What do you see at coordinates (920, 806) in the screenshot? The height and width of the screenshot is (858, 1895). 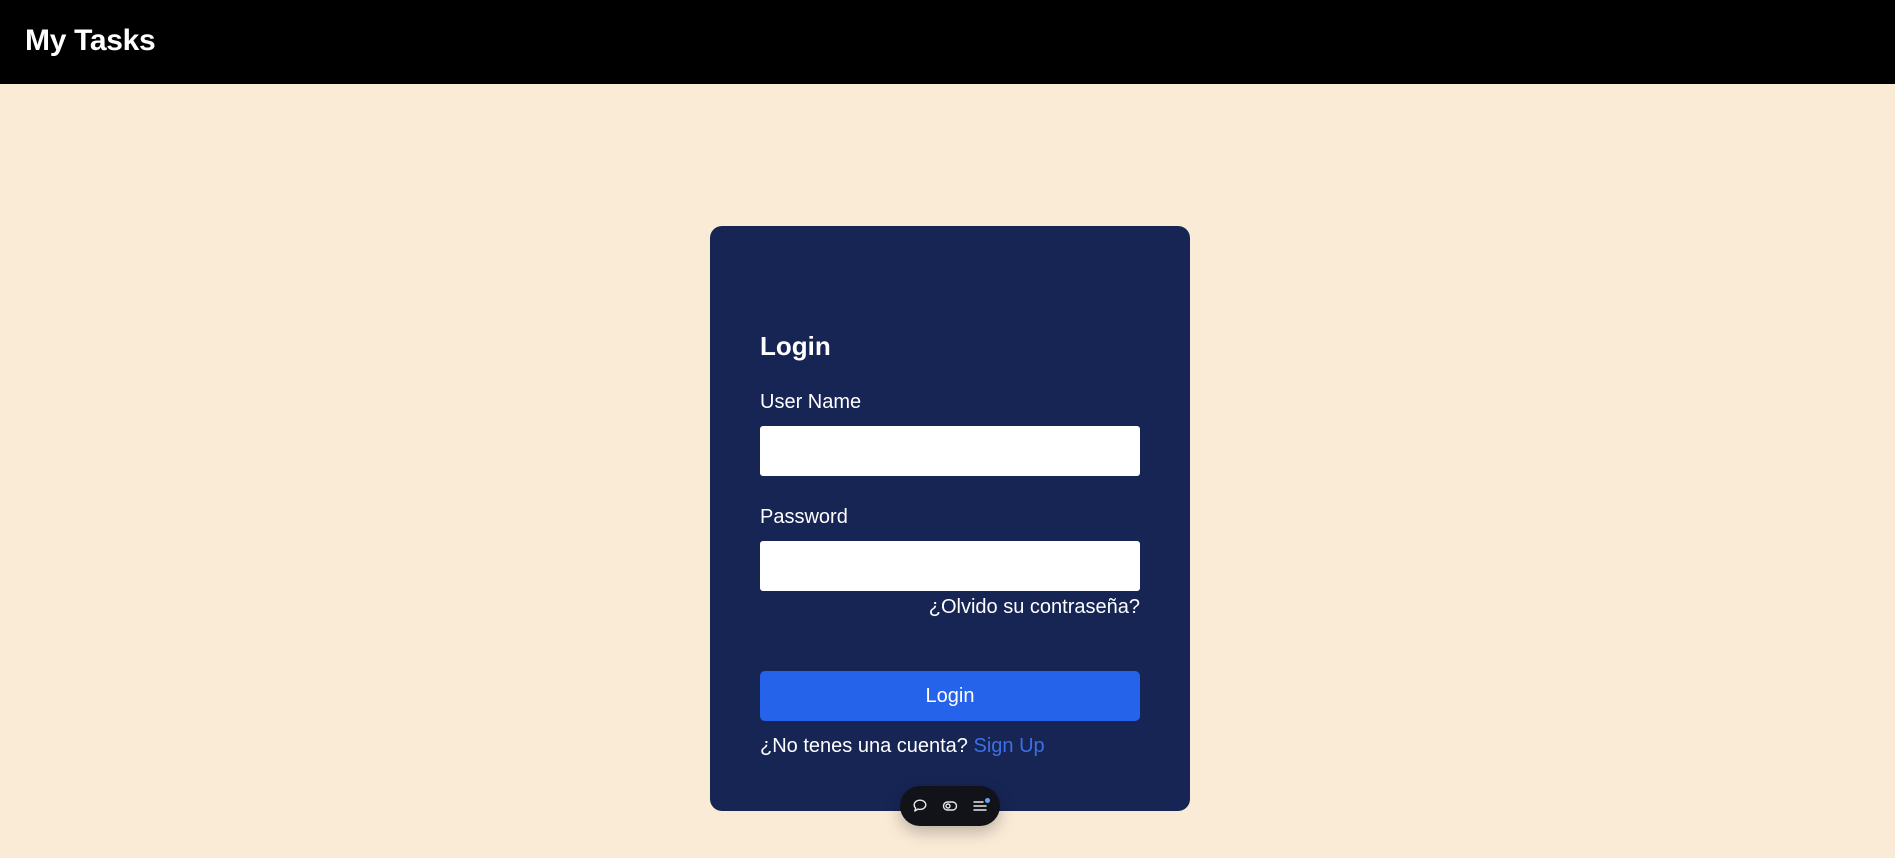 I see `chat-bubble-icon` at bounding box center [920, 806].